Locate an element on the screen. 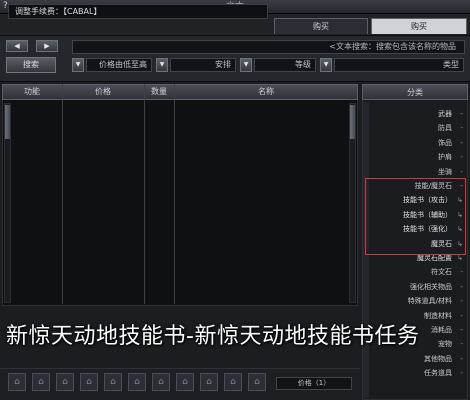 This screenshot has height=400, width=470. category-item: 任务道具 - is located at coordinates (419, 373).